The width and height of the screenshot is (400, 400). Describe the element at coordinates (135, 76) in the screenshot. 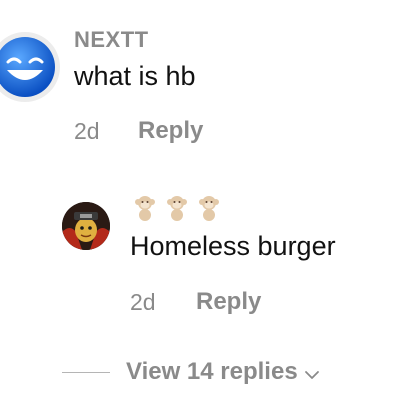

I see `comment-text: what is hb` at that location.